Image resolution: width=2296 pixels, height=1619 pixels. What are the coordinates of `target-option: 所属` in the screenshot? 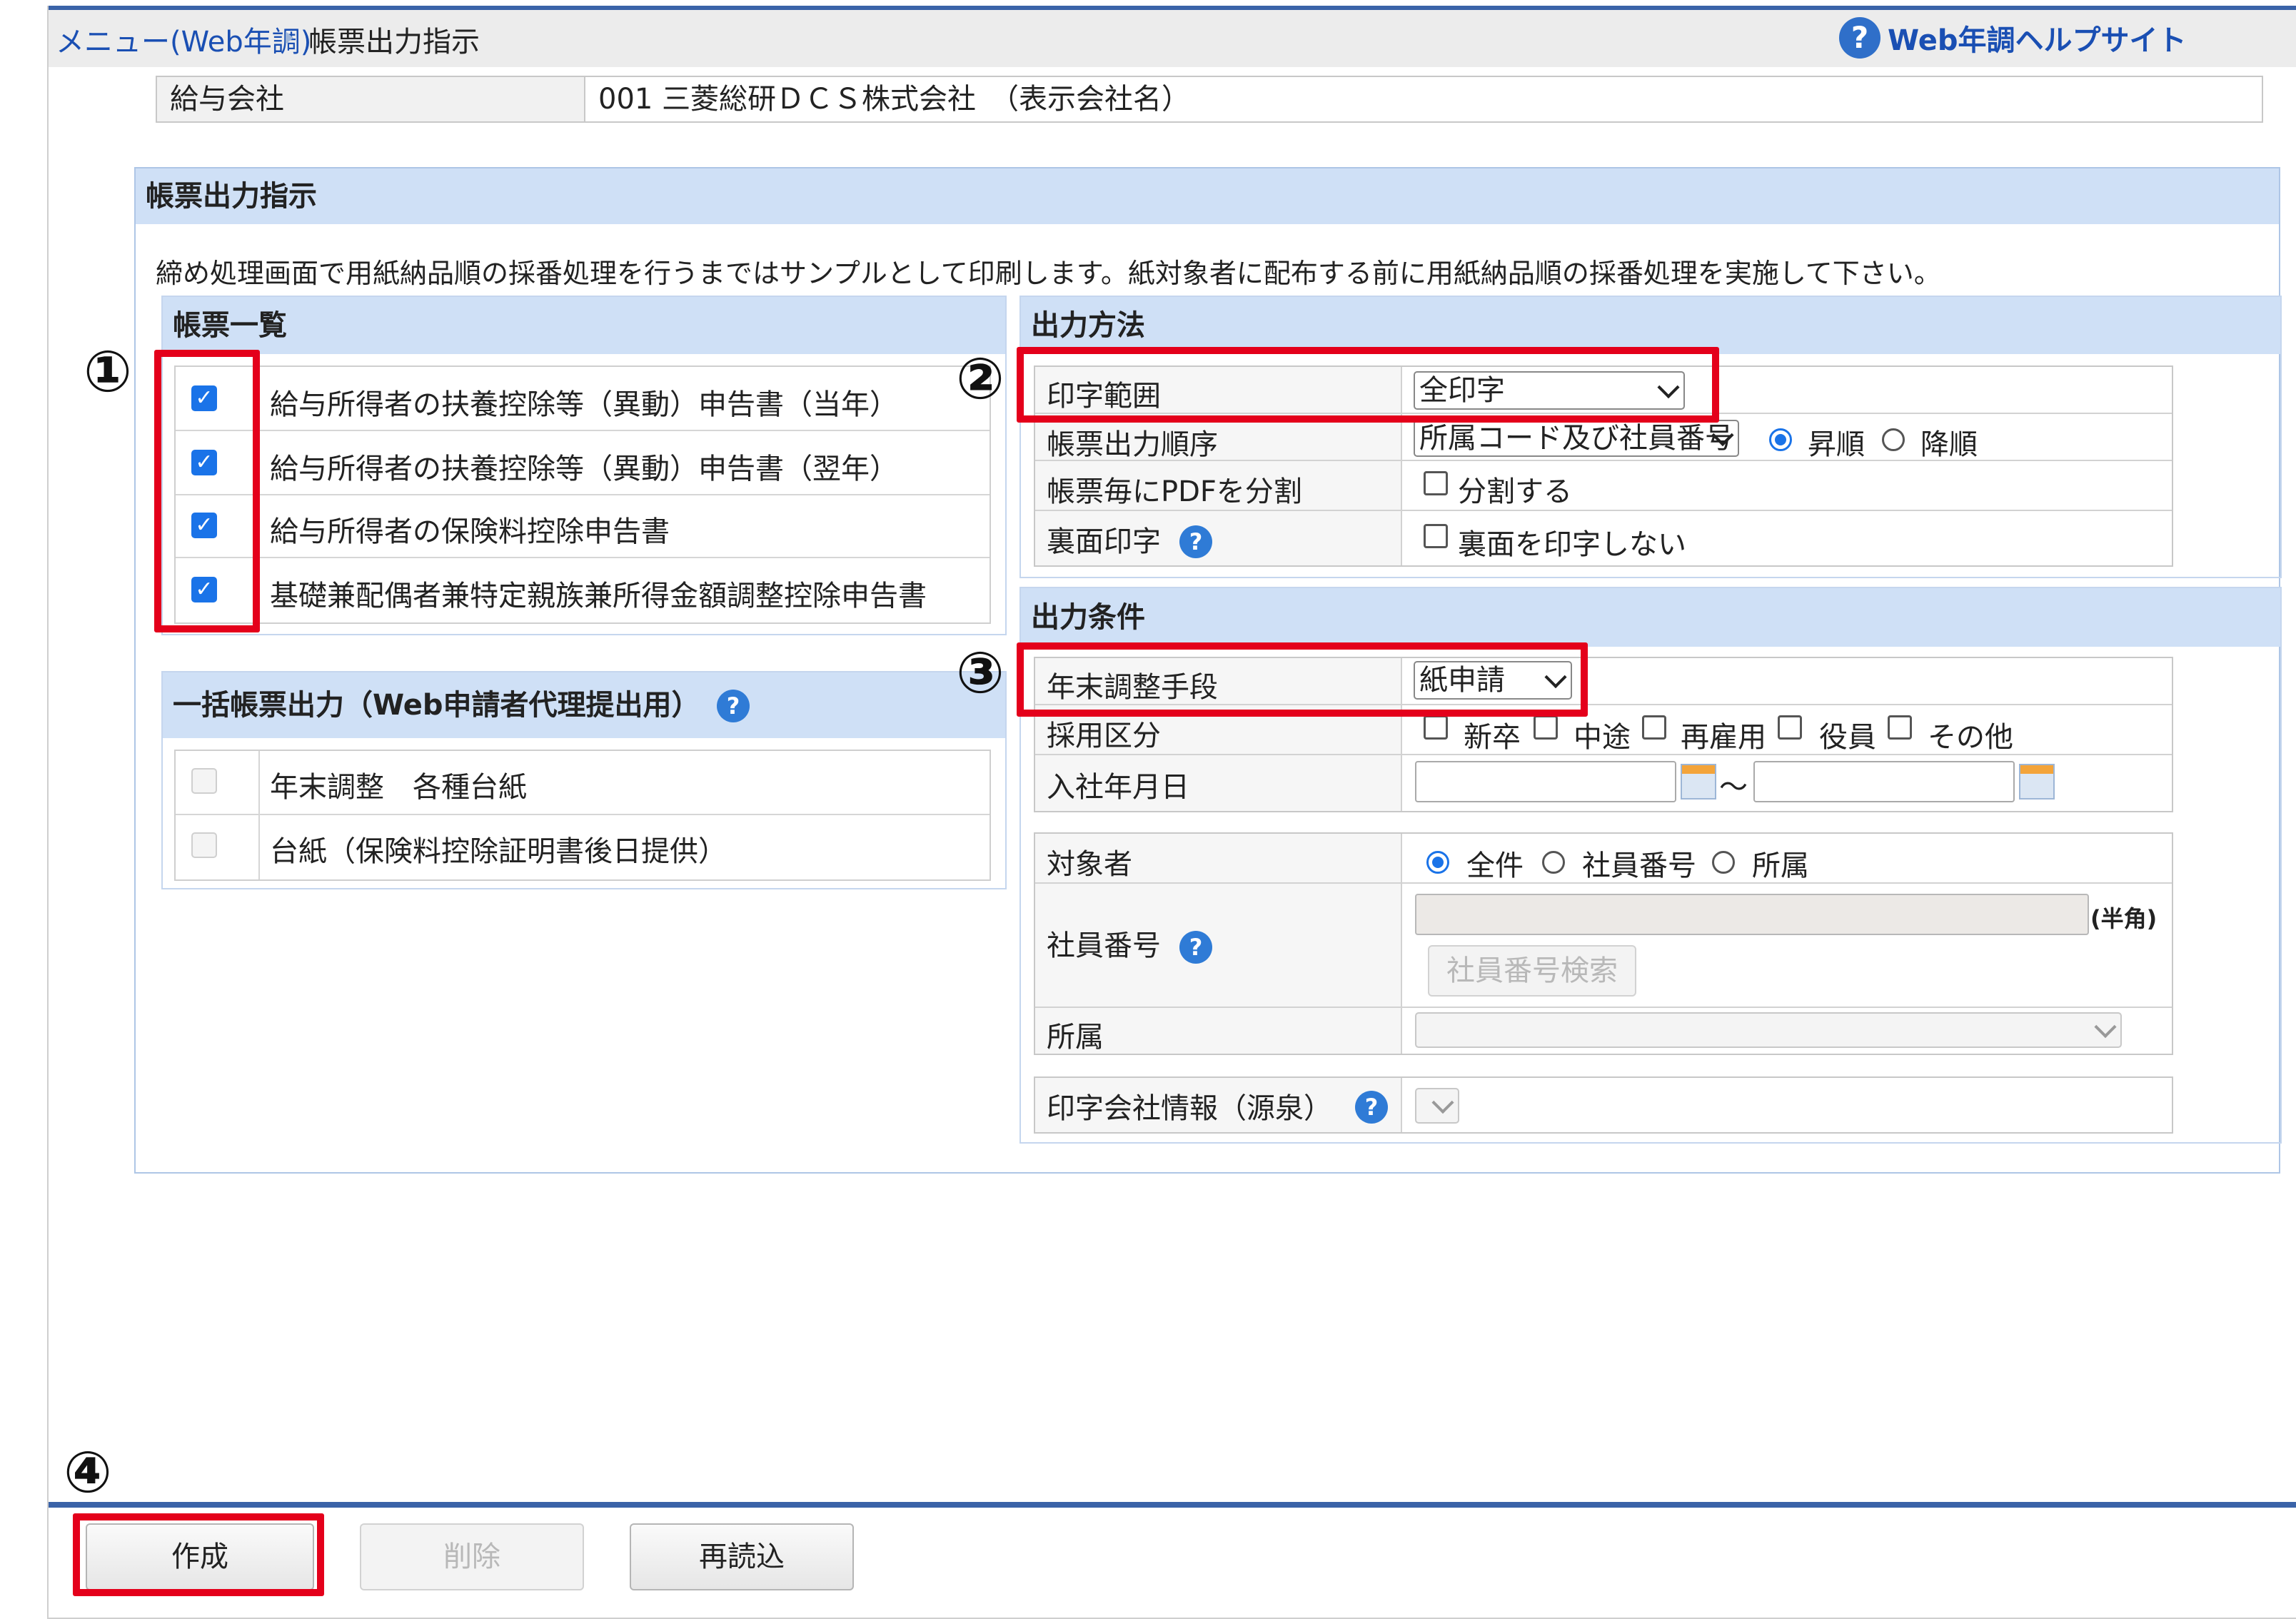 It's located at (1781, 865).